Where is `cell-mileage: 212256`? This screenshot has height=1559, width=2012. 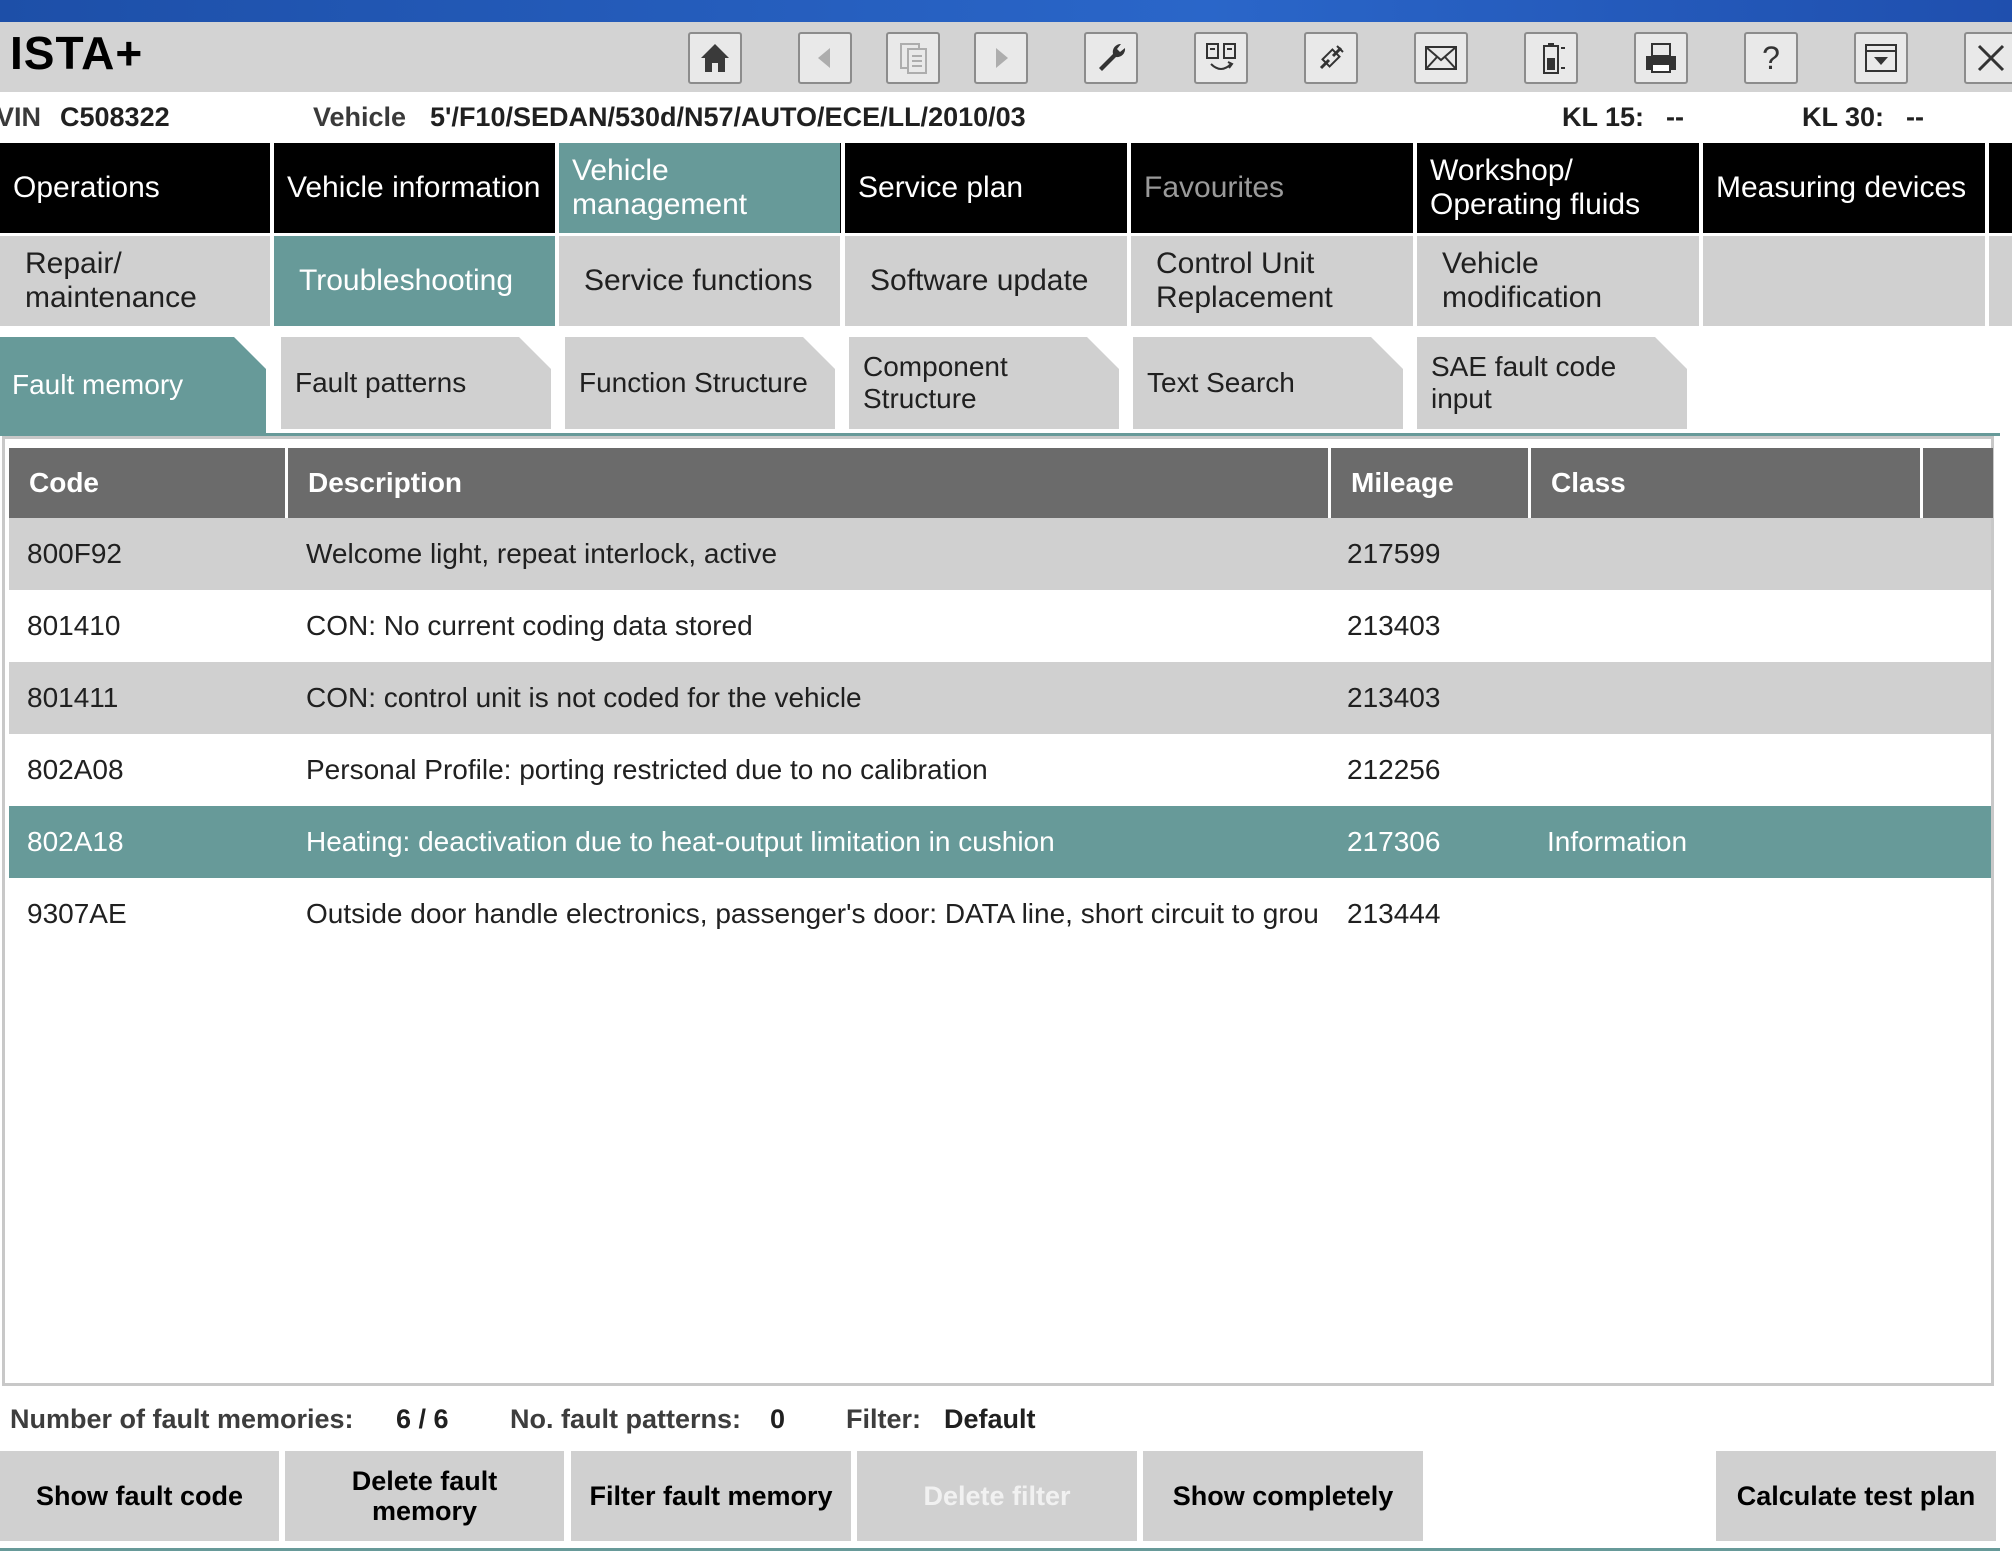
cell-mileage: 212256 is located at coordinates (1394, 769).